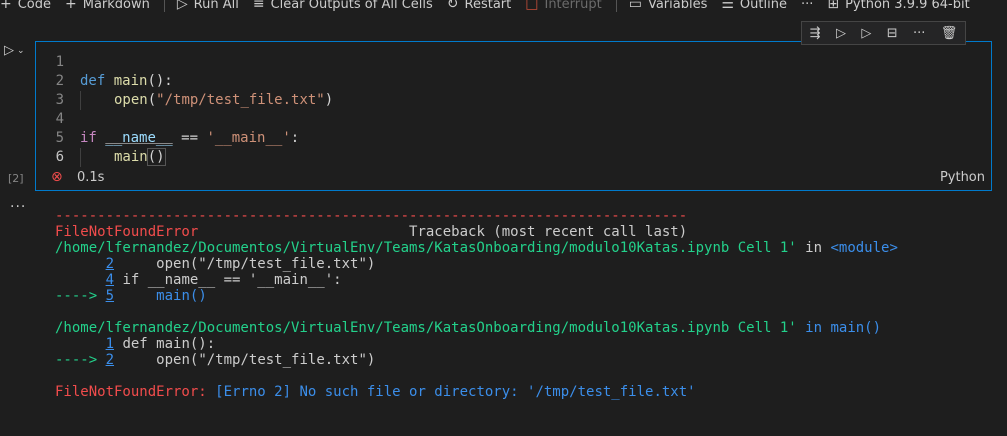  I want to click on traceback-header: Traceback (most recent call last), so click(548, 232).